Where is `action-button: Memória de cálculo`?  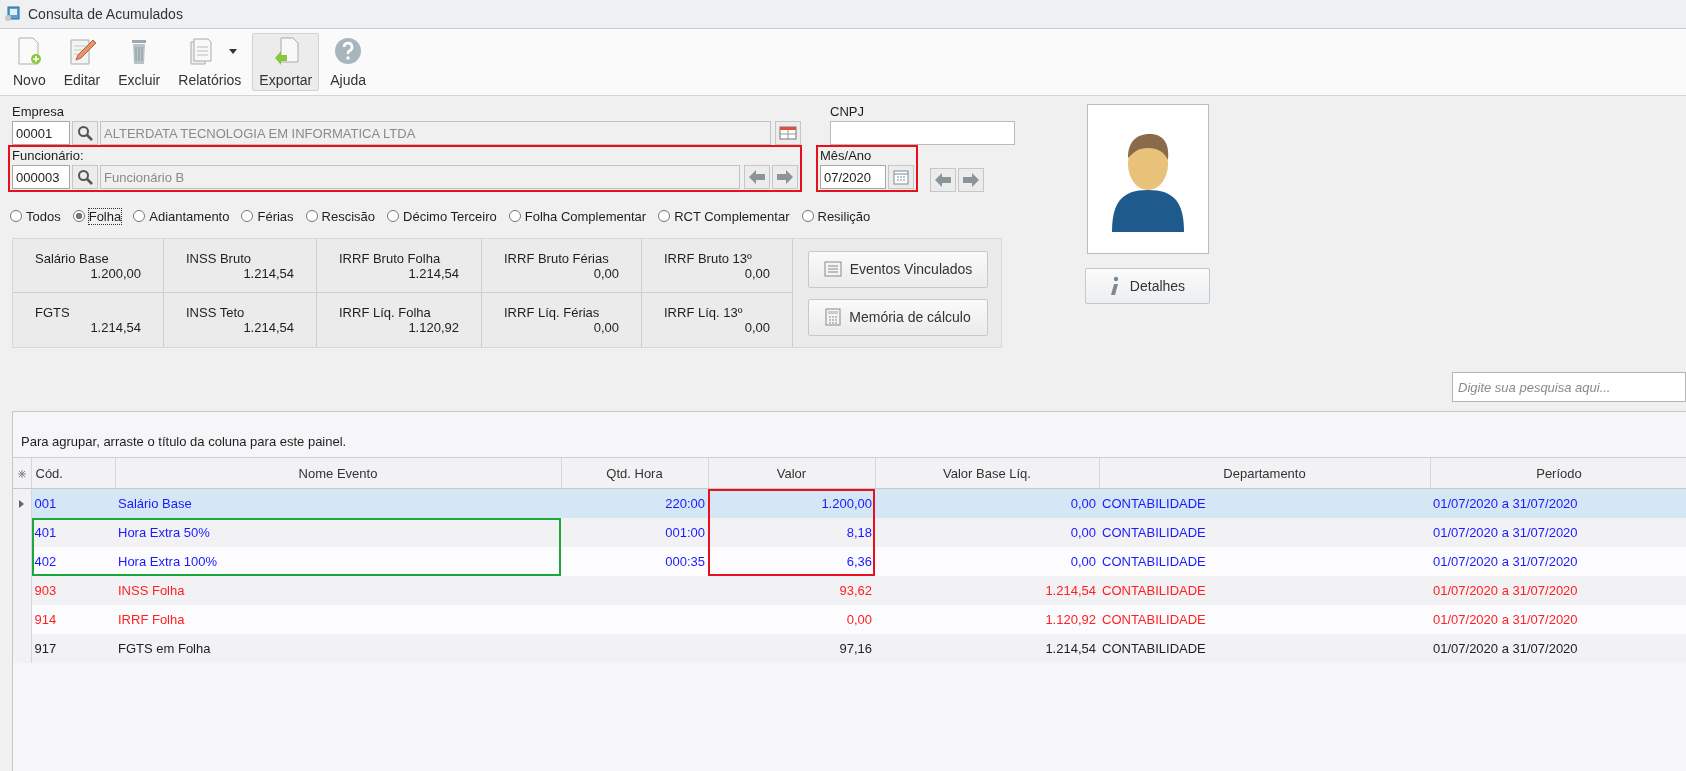 action-button: Memória de cálculo is located at coordinates (898, 317).